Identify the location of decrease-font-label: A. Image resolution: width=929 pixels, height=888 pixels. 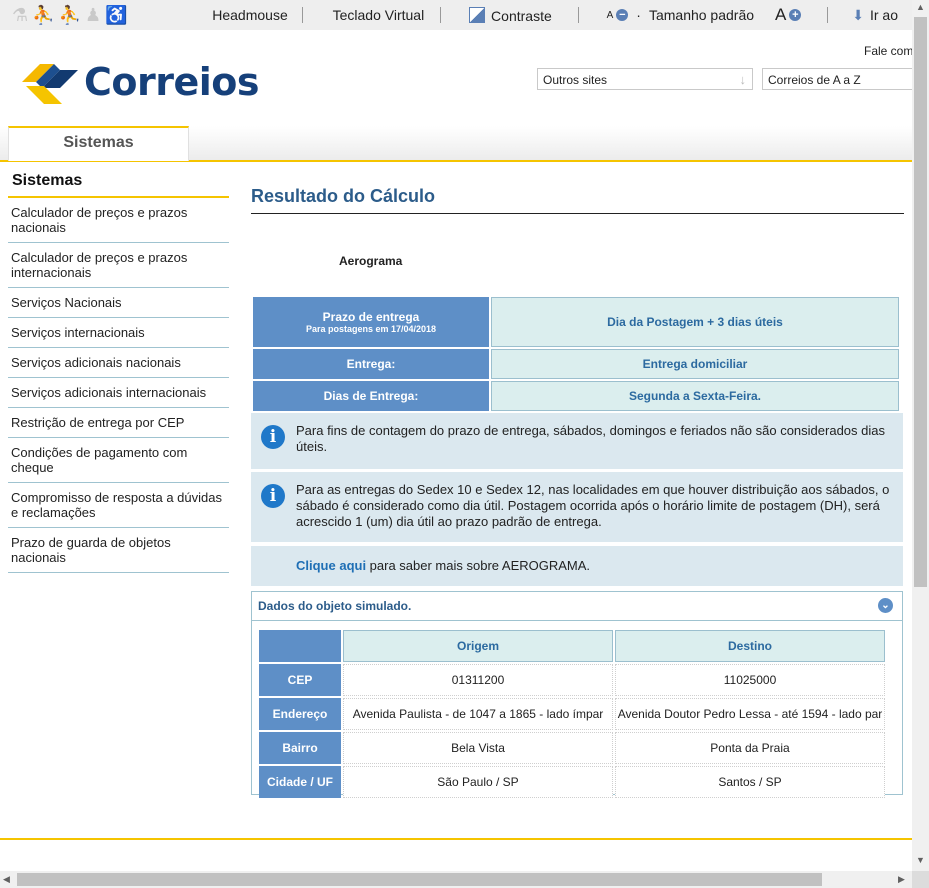
(610, 15).